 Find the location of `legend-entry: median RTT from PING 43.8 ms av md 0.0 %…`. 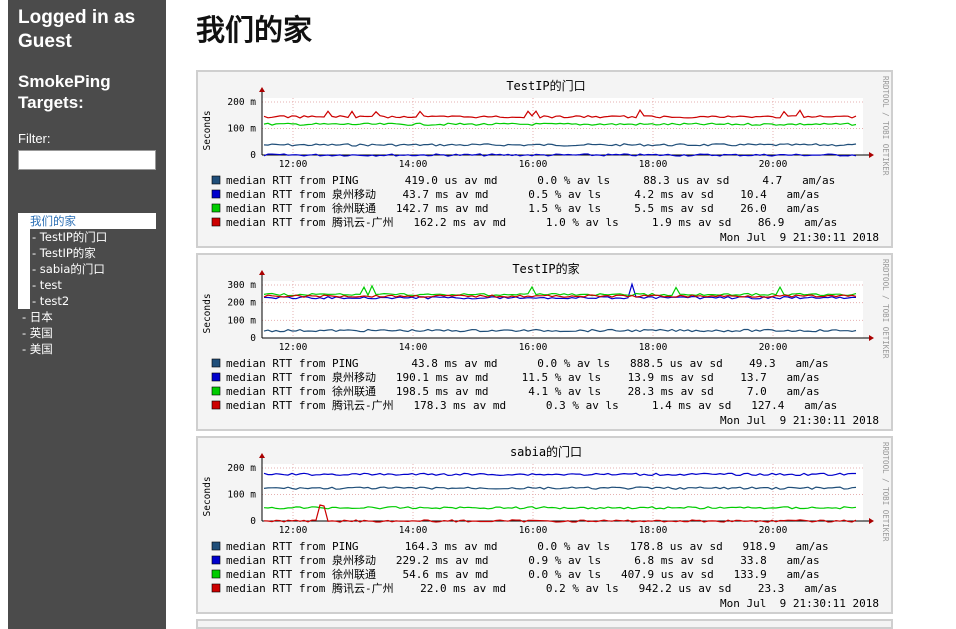

legend-entry: median RTT from PING 43.8 ms av md 0.0 %… is located at coordinates (527, 363).